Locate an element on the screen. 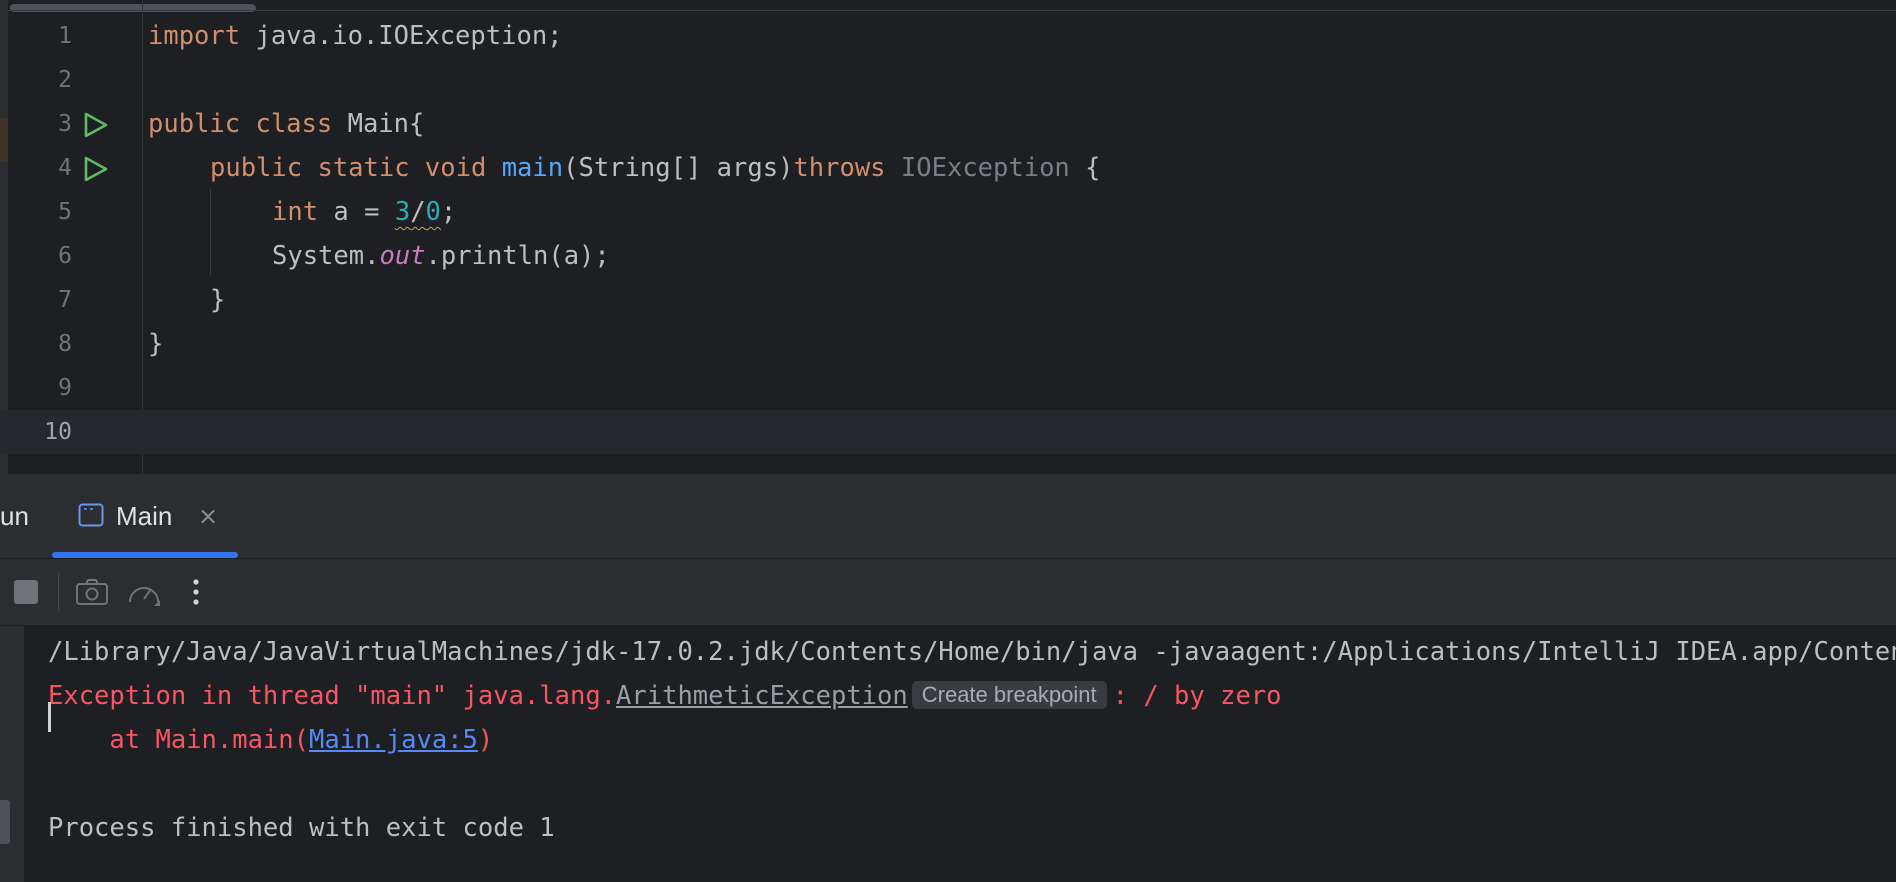  camera-icon is located at coordinates (92, 592).